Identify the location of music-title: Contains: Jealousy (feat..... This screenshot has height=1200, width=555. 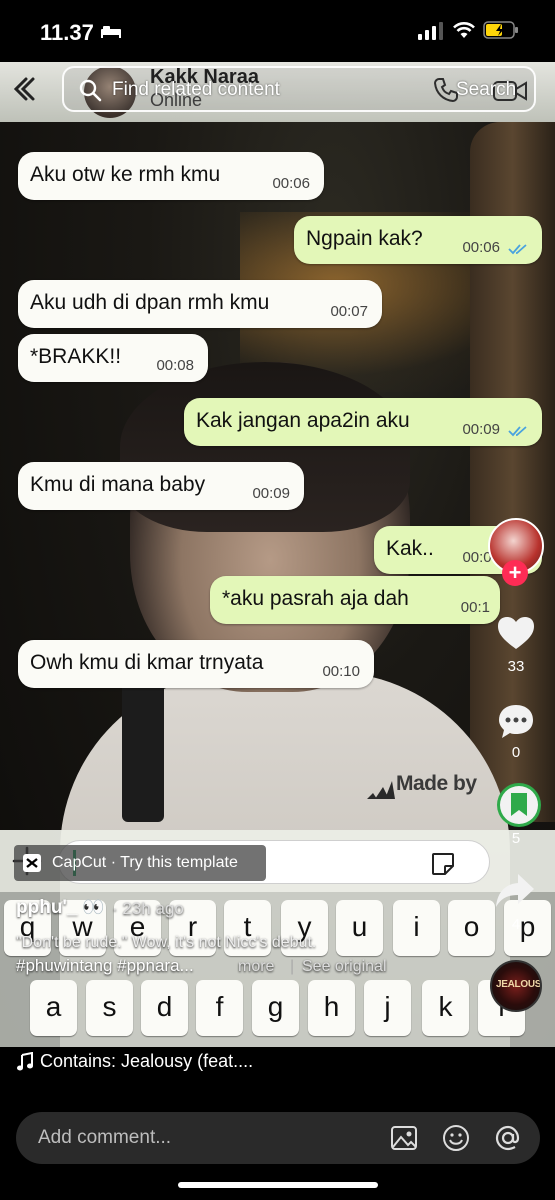
(147, 1061).